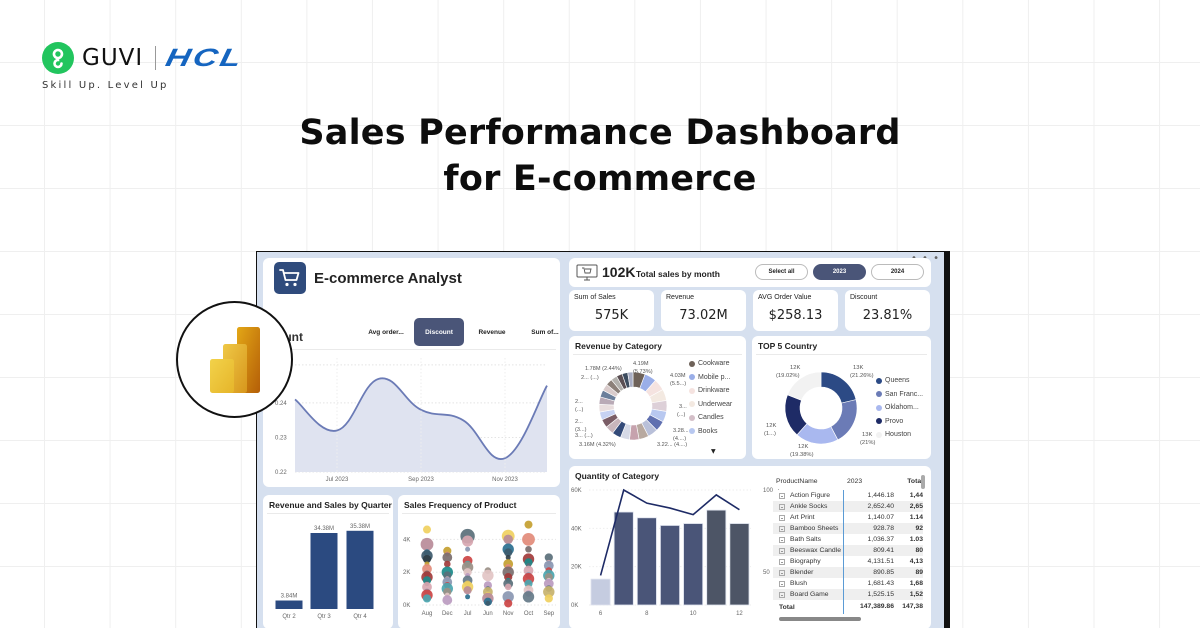 The width and height of the screenshot is (1200, 628). What do you see at coordinates (703, 315) in the screenshot?
I see `kpi-value: 73.02M` at bounding box center [703, 315].